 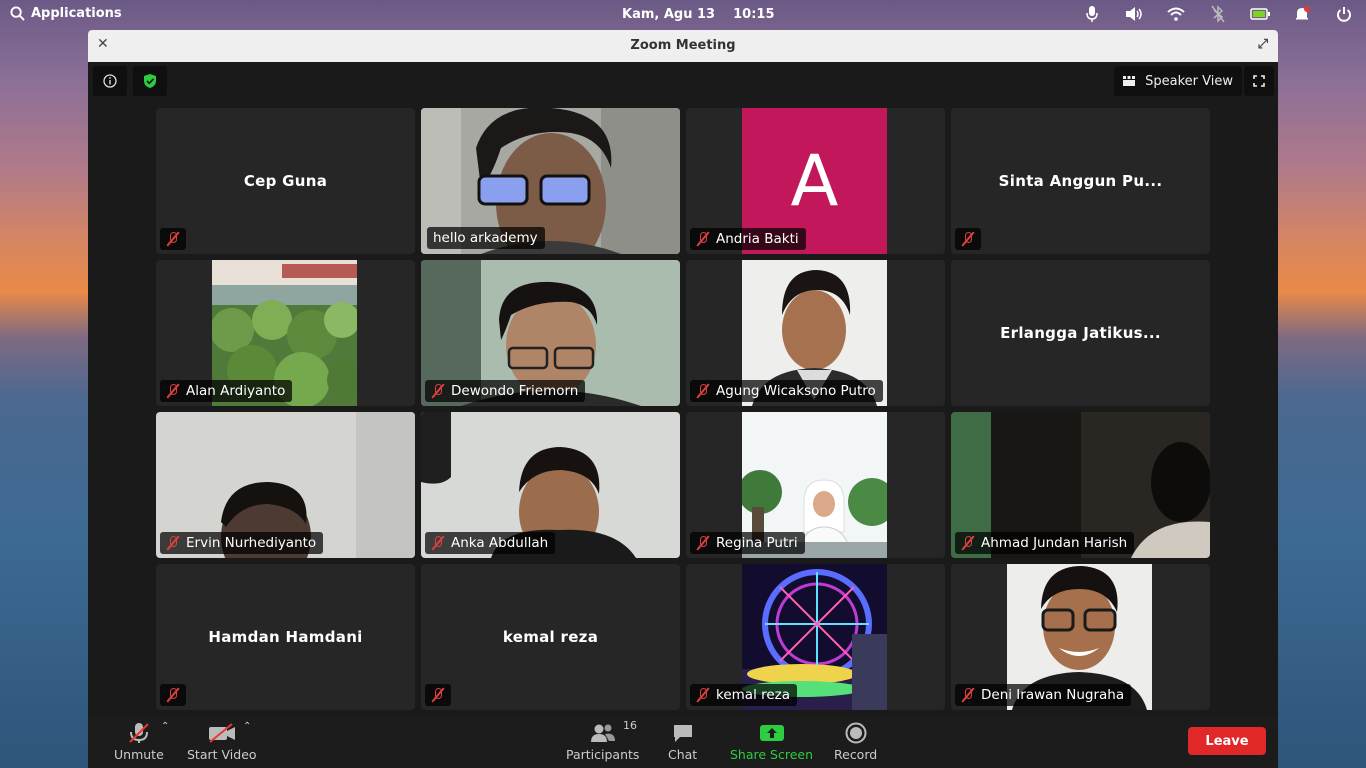 I want to click on volume-icon, so click(x=1134, y=14).